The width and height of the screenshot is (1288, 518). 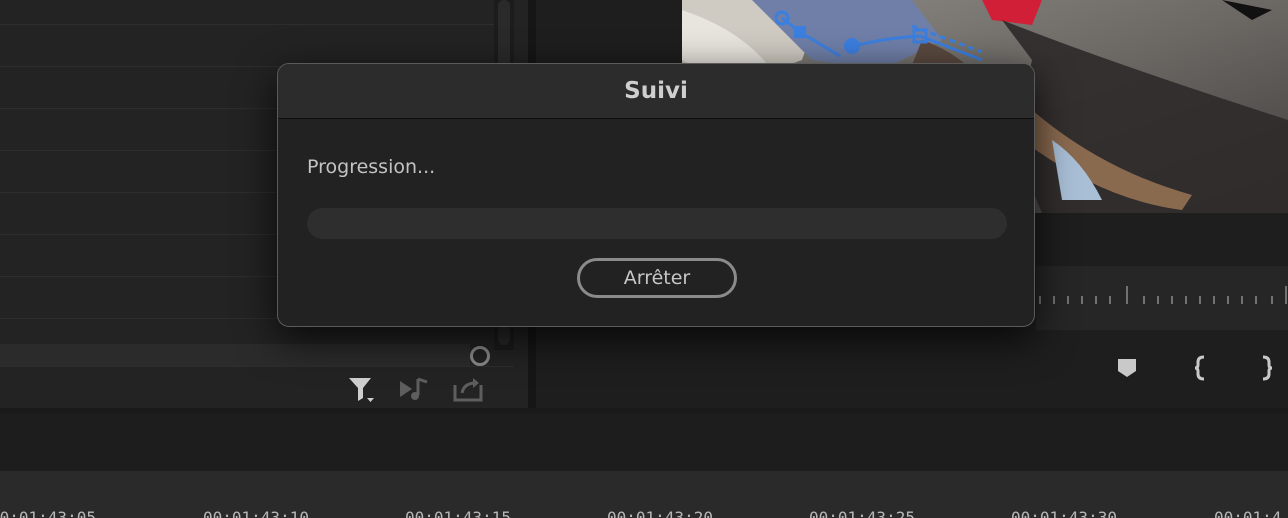 What do you see at coordinates (1127, 368) in the screenshot?
I see `add-marker-icon` at bounding box center [1127, 368].